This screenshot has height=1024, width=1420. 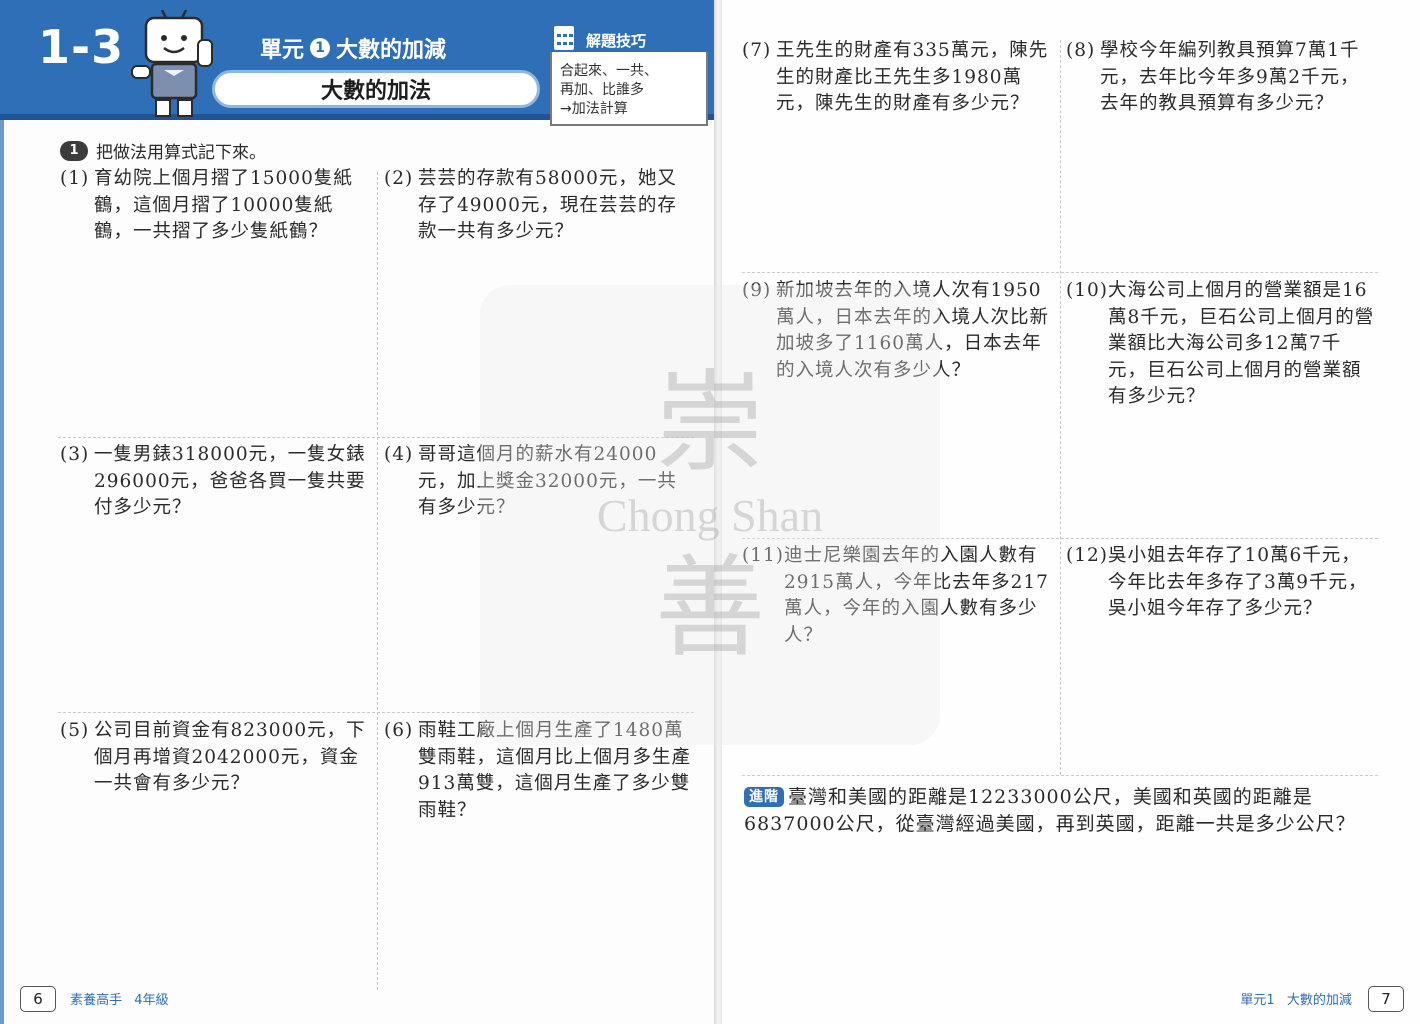 I want to click on page-edge-tab, so click(x=2, y=572).